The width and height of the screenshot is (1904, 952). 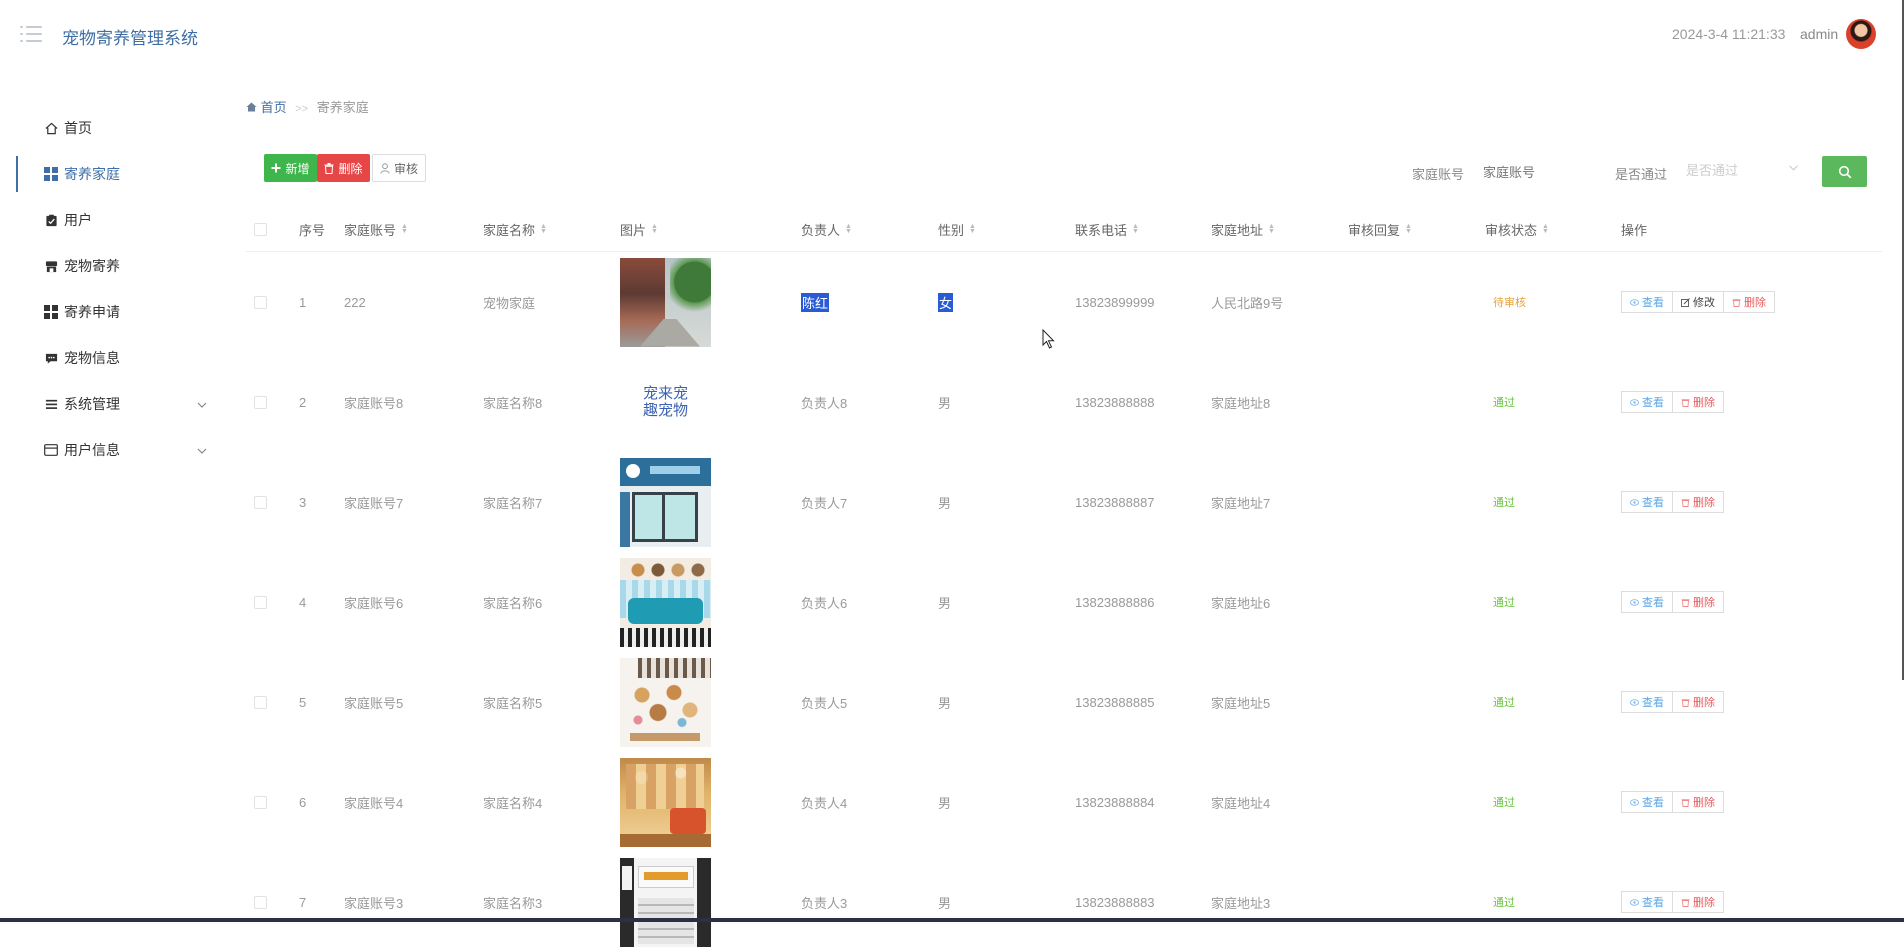 I want to click on cell-manager: 负责人7, so click(x=824, y=502).